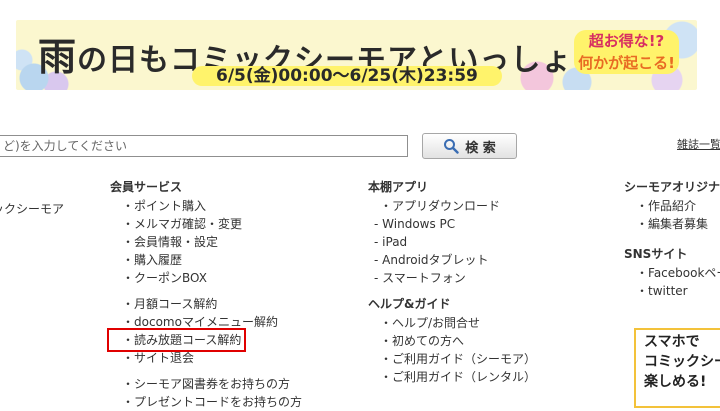 This screenshot has width=720, height=411. What do you see at coordinates (32, 198) in the screenshot?
I see `footer-column-0: ックシーモア` at bounding box center [32, 198].